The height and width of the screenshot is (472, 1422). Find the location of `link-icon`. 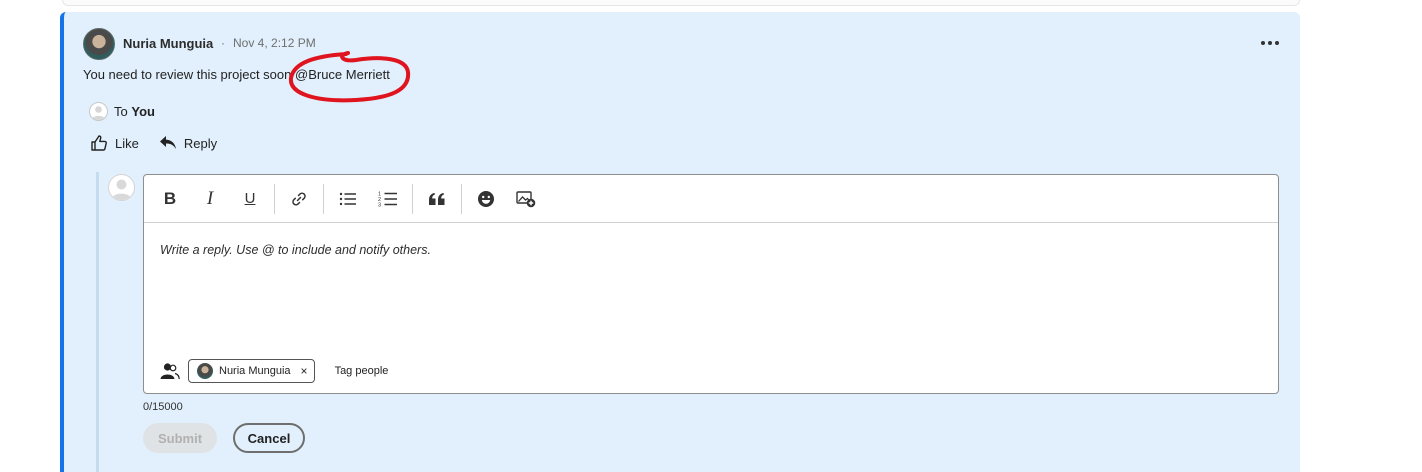

link-icon is located at coordinates (299, 198).